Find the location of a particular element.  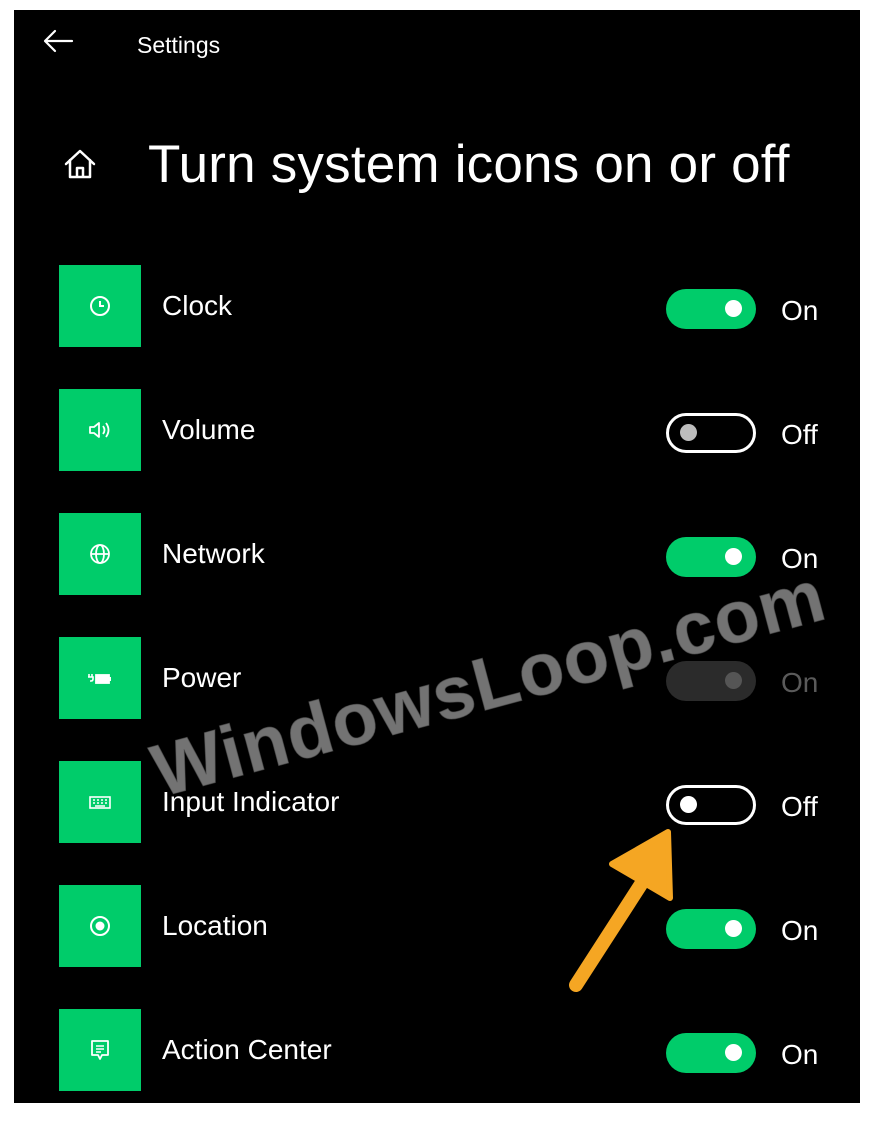

pointer-arrow-icon is located at coordinates (621, 910).